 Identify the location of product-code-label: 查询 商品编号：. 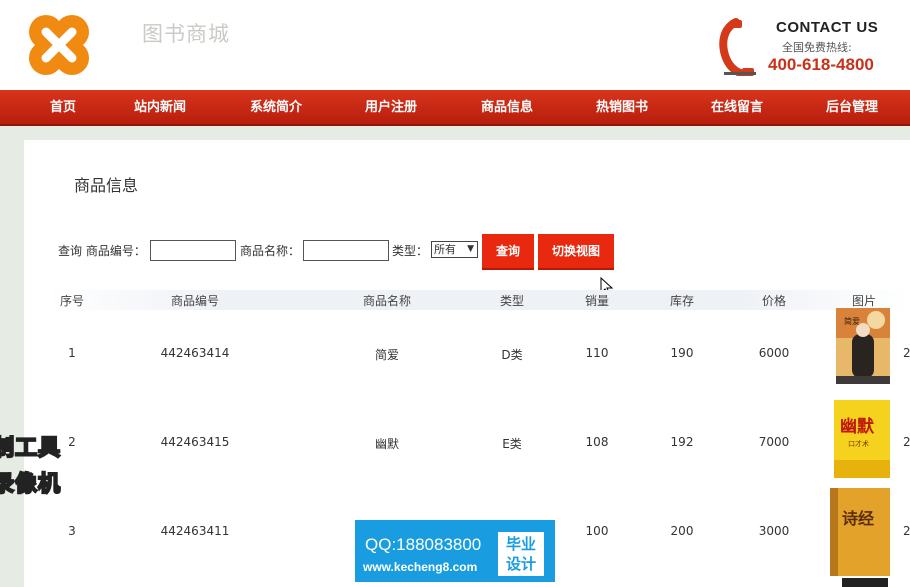
(102, 251).